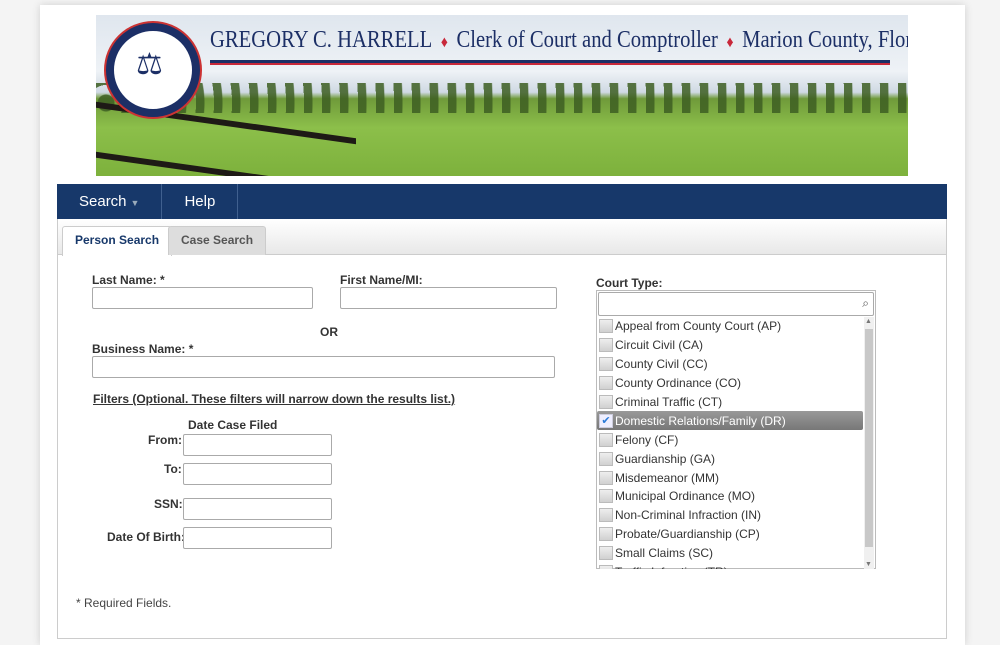 The height and width of the screenshot is (645, 1000). I want to click on court-type-option: Probate/Guardianship (CP), so click(731, 534).